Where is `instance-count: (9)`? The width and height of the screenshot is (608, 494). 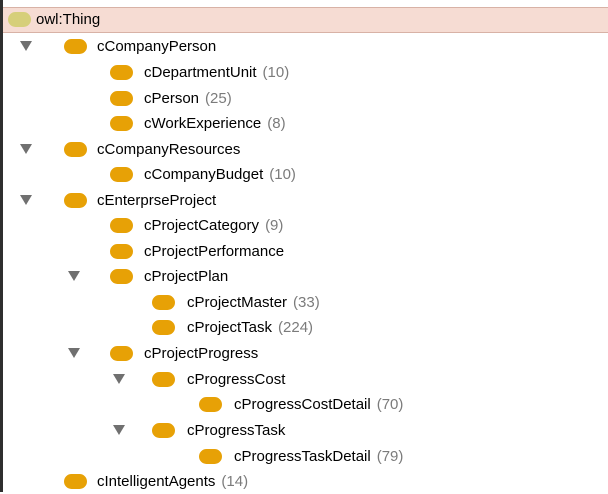 instance-count: (9) is located at coordinates (274, 225).